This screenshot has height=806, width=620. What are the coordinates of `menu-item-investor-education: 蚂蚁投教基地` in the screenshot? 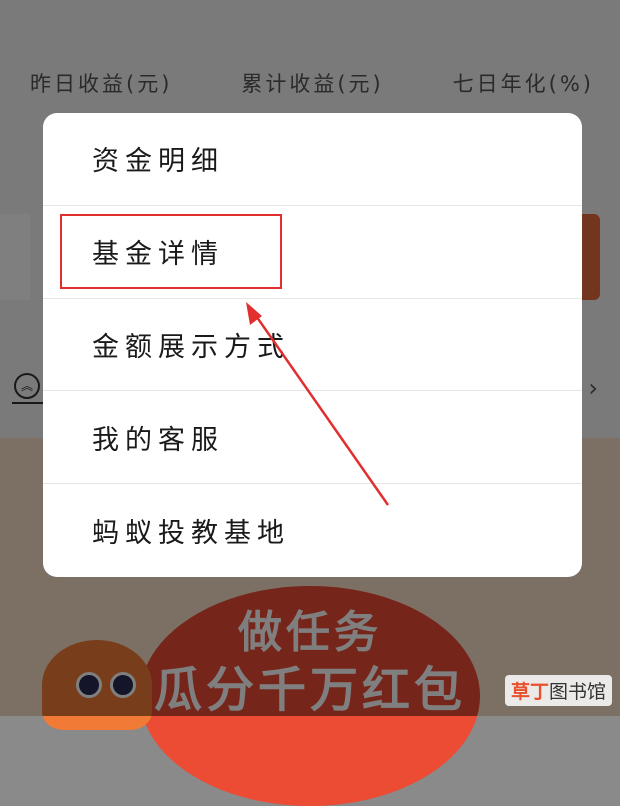 It's located at (312, 530).